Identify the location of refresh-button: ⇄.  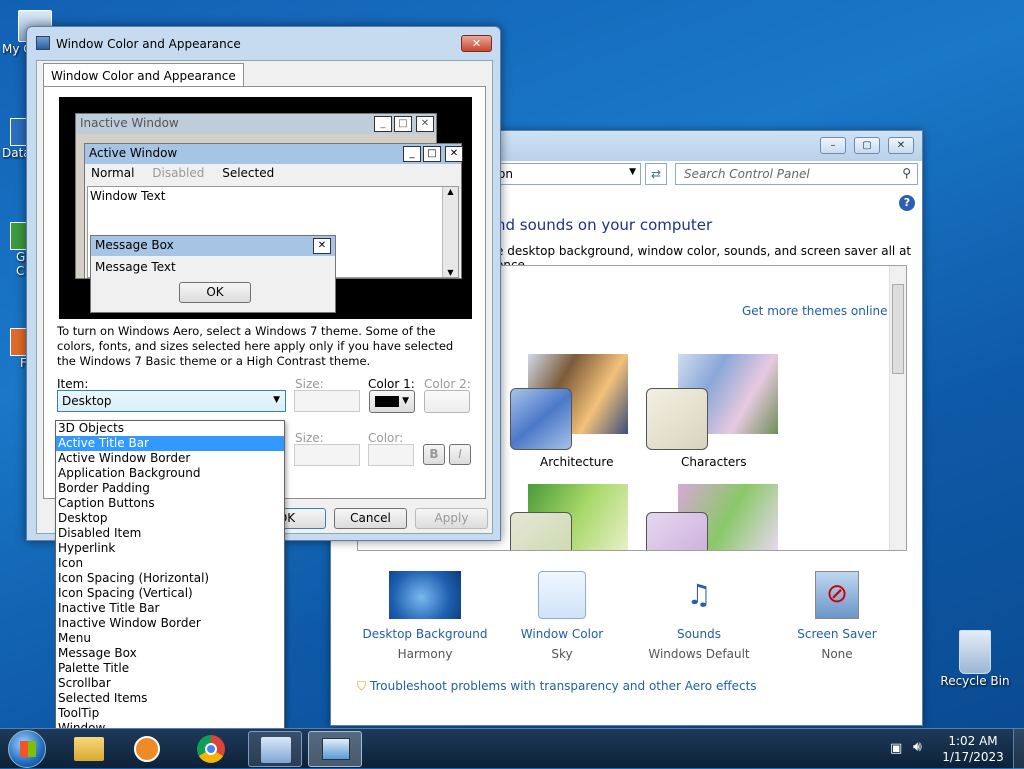
(656, 174).